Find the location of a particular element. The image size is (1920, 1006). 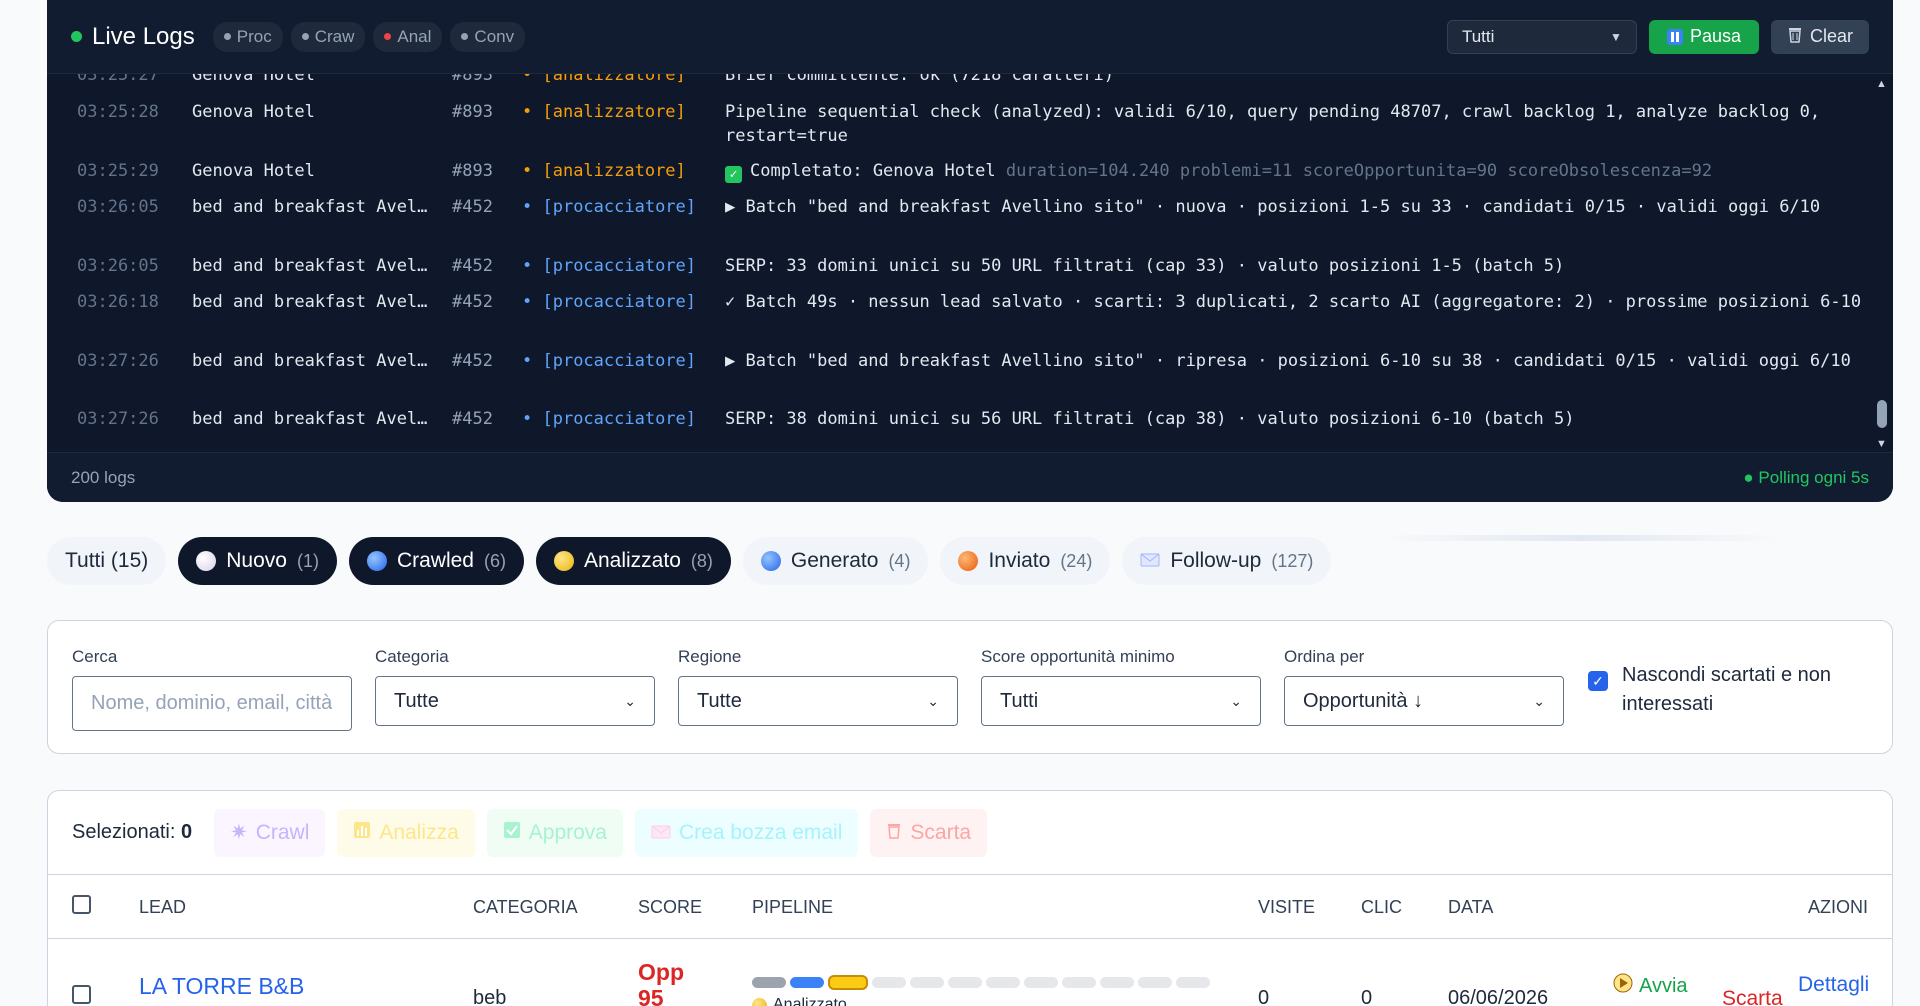

selected-number: 0 is located at coordinates (186, 832).